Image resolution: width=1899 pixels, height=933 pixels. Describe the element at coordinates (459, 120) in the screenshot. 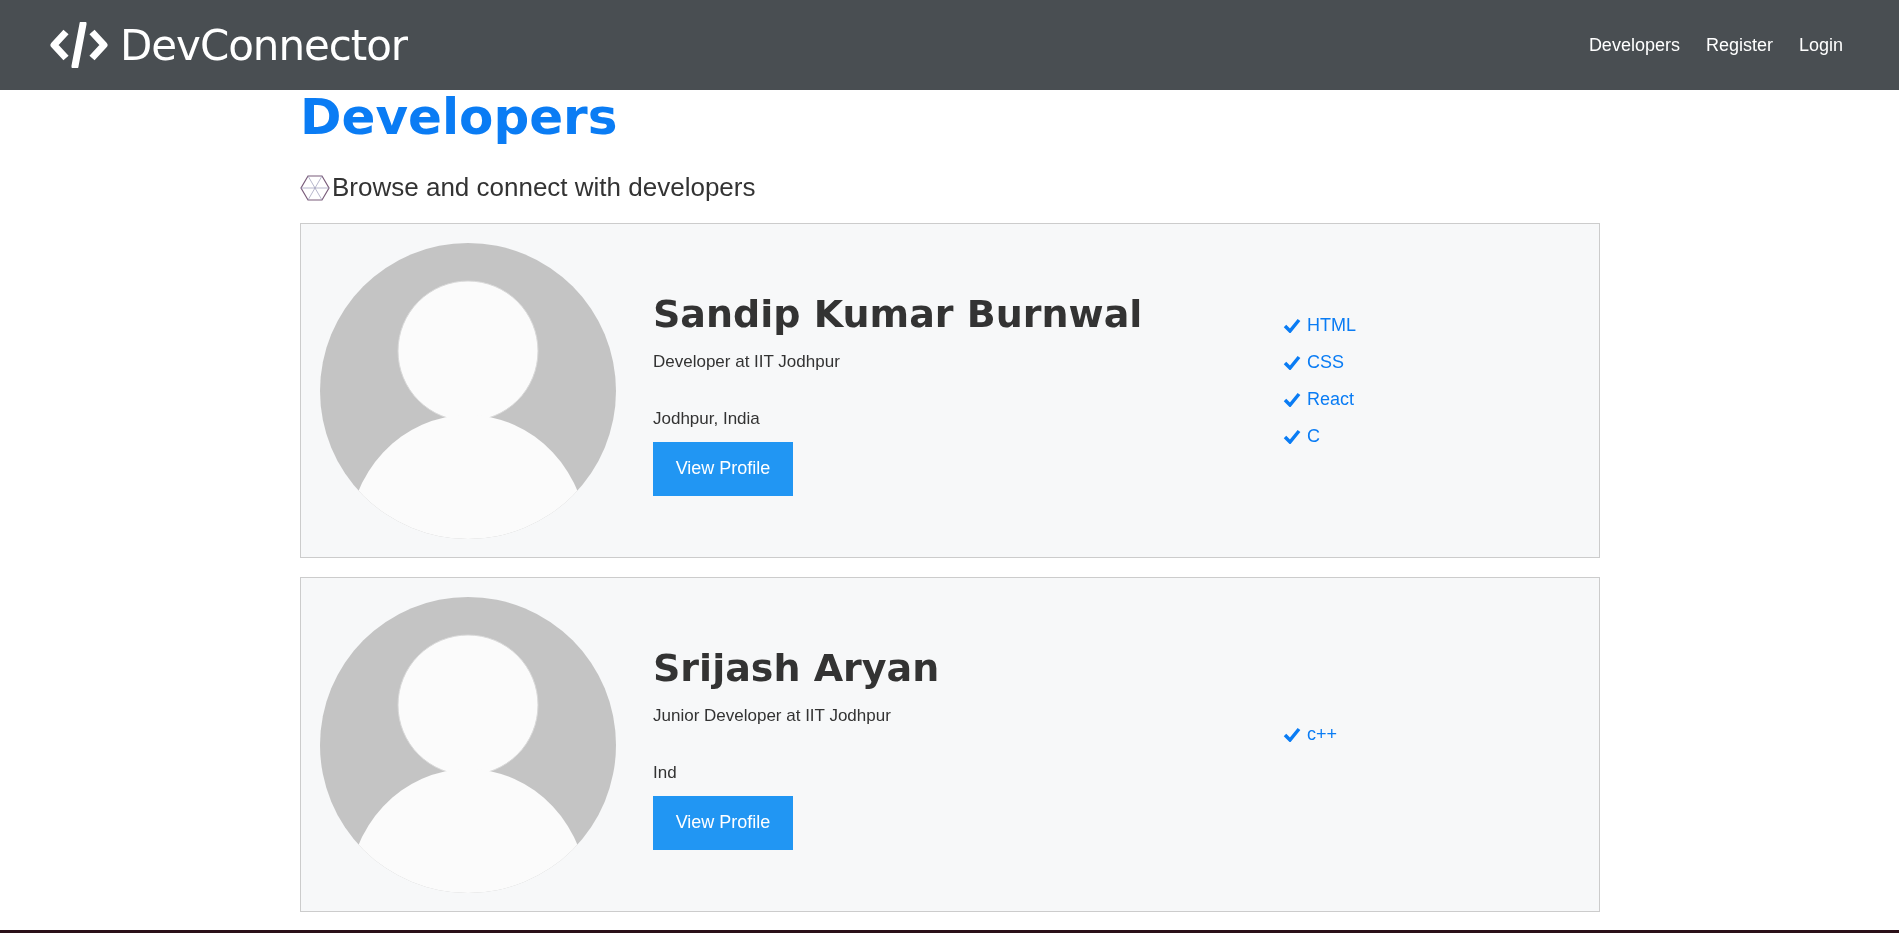

I see `page-title: Developers` at that location.